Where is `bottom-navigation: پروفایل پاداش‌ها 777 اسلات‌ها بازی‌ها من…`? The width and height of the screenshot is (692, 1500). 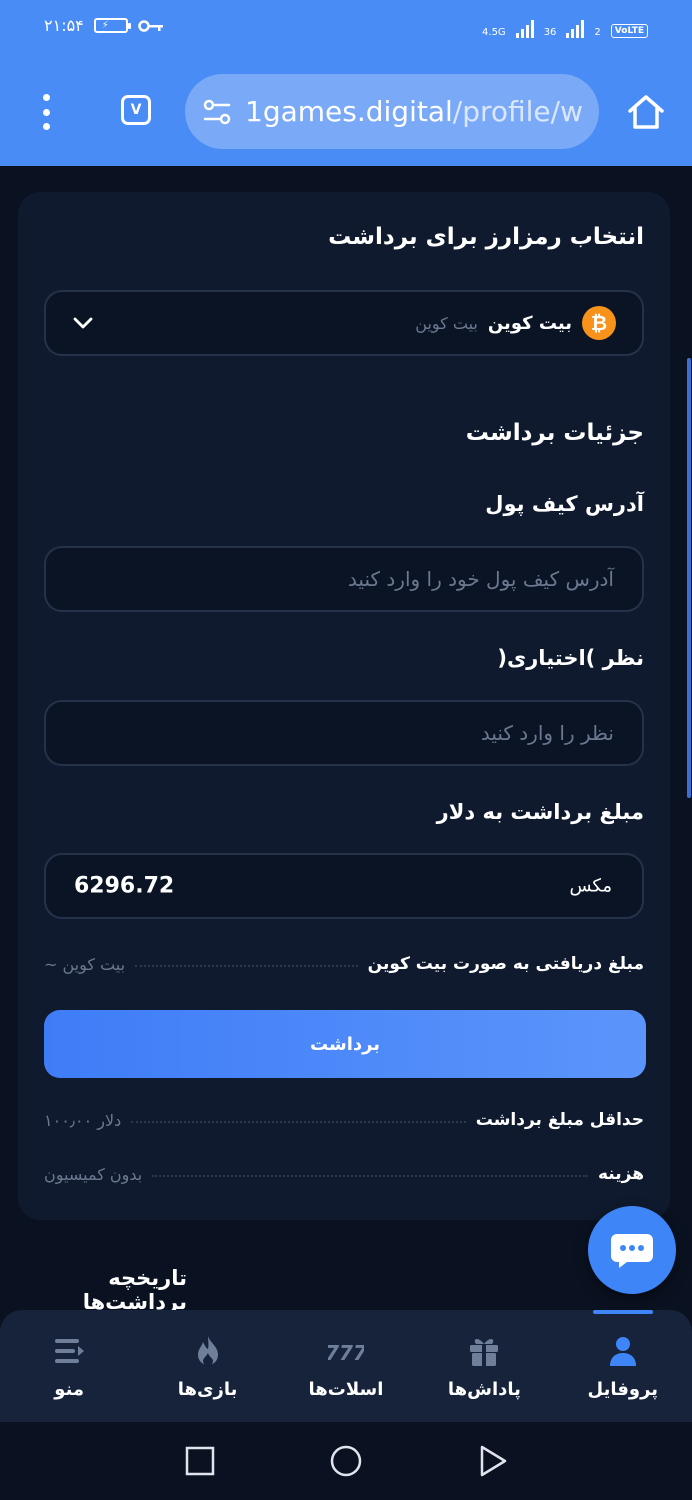
bottom-navigation: پروفایل پاداش‌ها 777 اسلات‌ها بازی‌ها من… is located at coordinates (346, 1366).